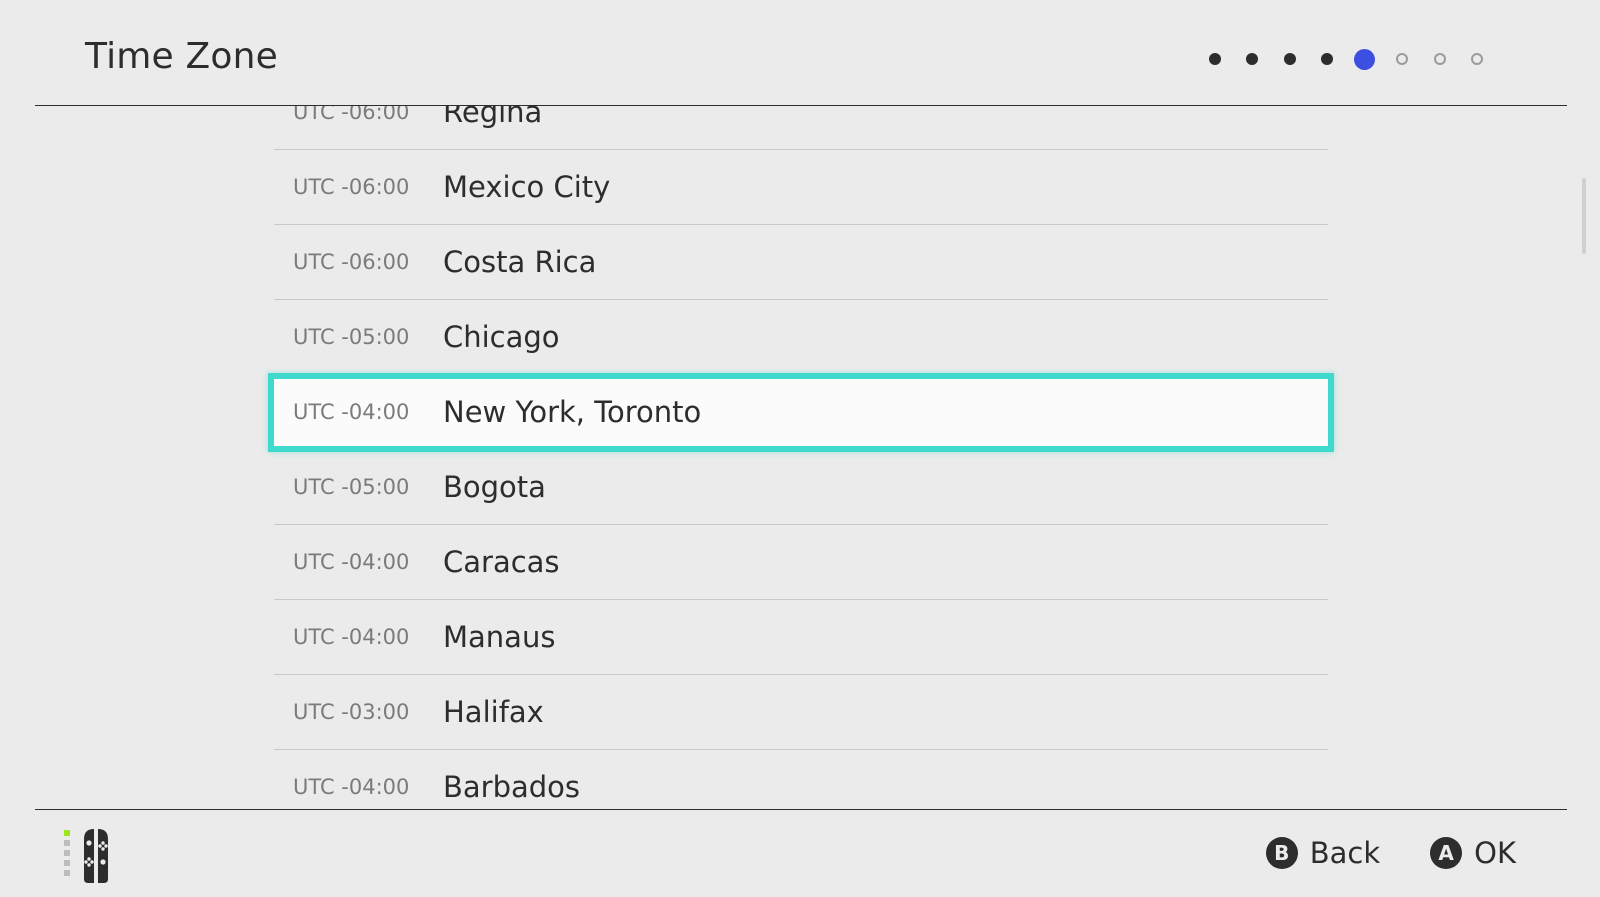 The image size is (1600, 897). I want to click on time-zone-row: UTC -04:00 Barbados, so click(801, 779).